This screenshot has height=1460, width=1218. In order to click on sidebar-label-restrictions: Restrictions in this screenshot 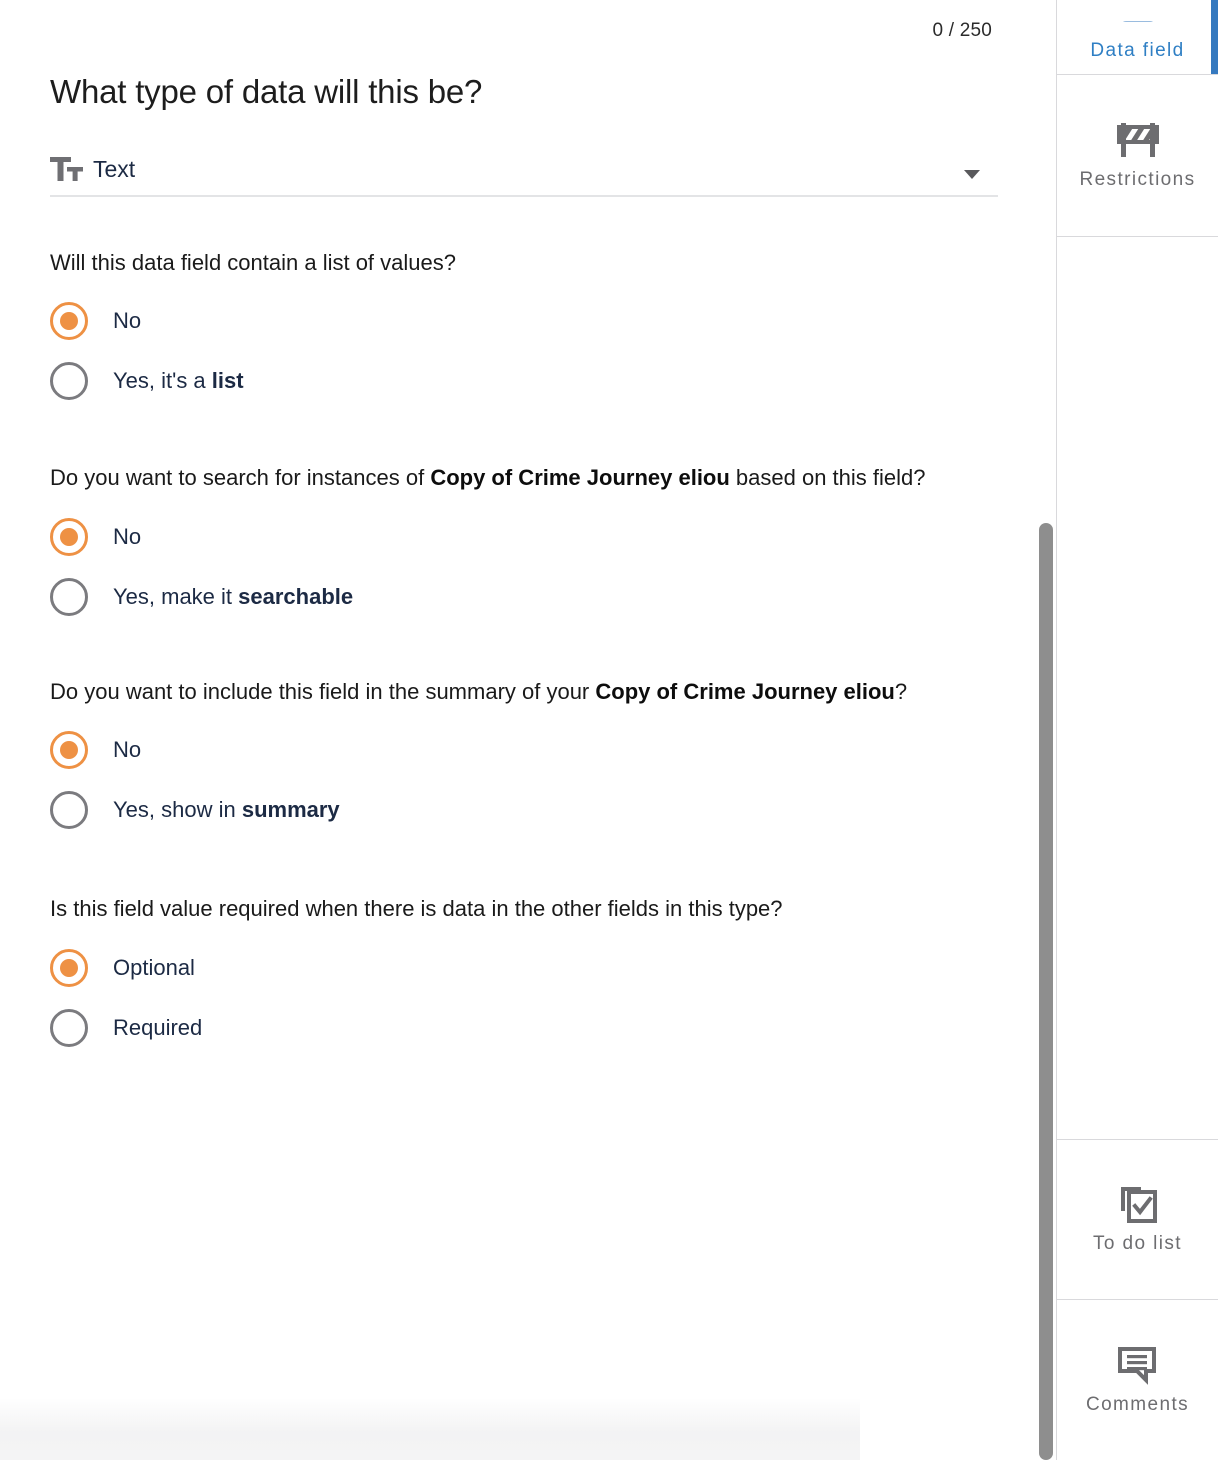, I will do `click(1137, 180)`.